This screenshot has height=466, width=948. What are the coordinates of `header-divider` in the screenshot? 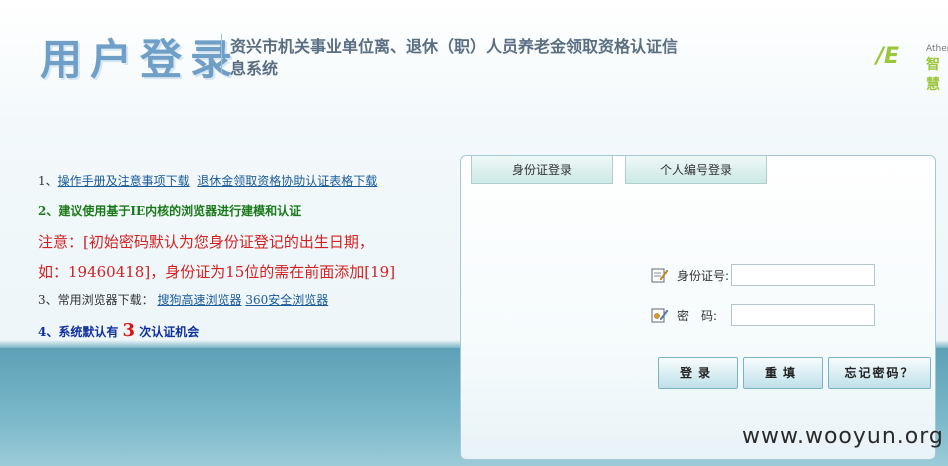 It's located at (221, 54).